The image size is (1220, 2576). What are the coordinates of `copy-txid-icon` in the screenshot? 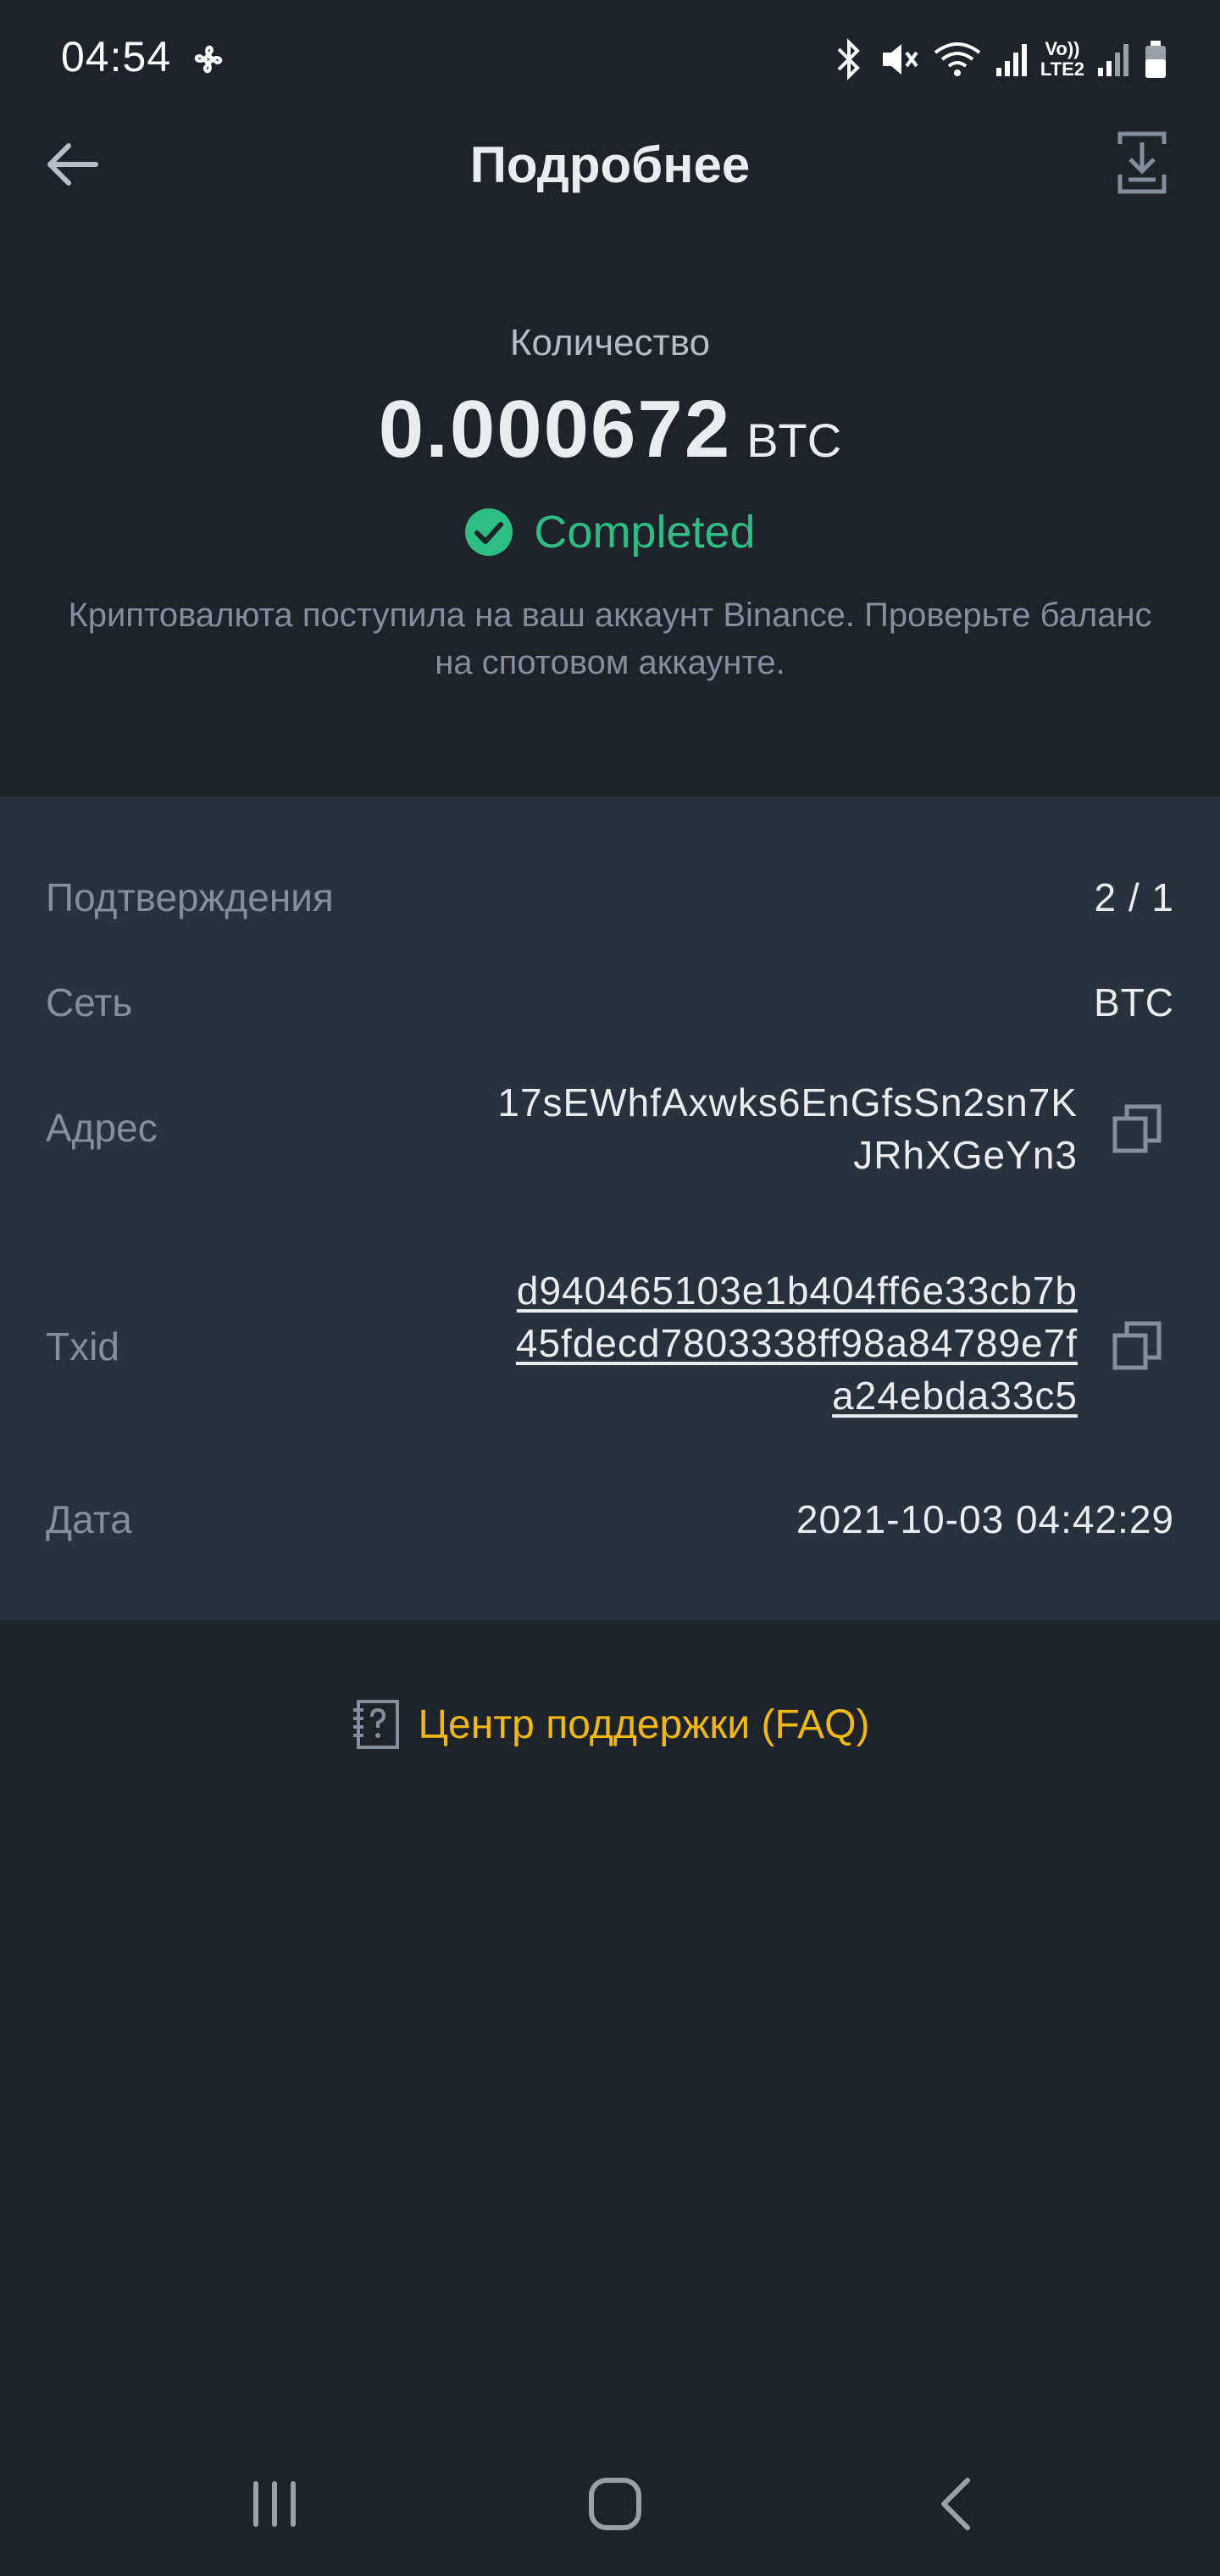 It's located at (1137, 1345).